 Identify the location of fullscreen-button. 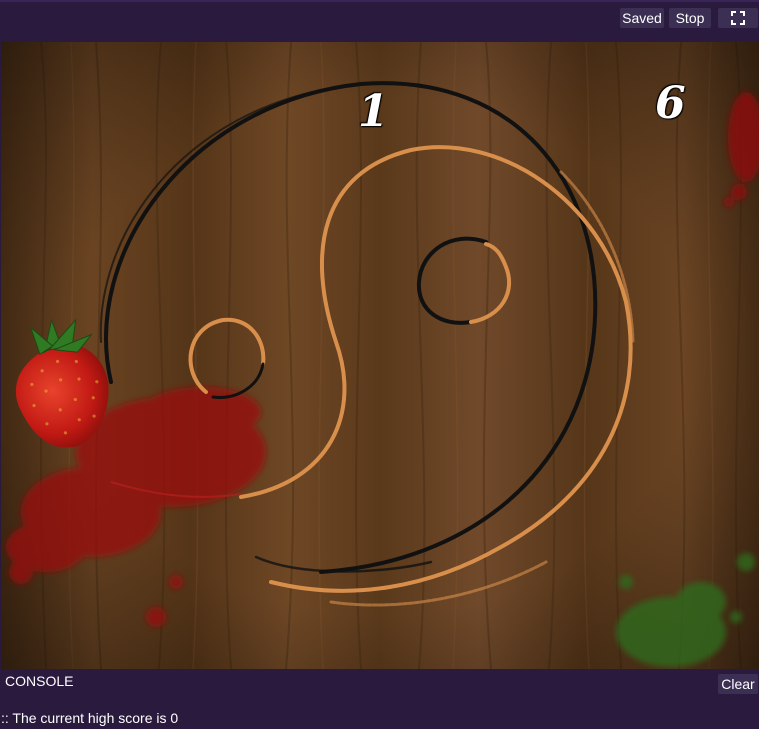
(738, 18).